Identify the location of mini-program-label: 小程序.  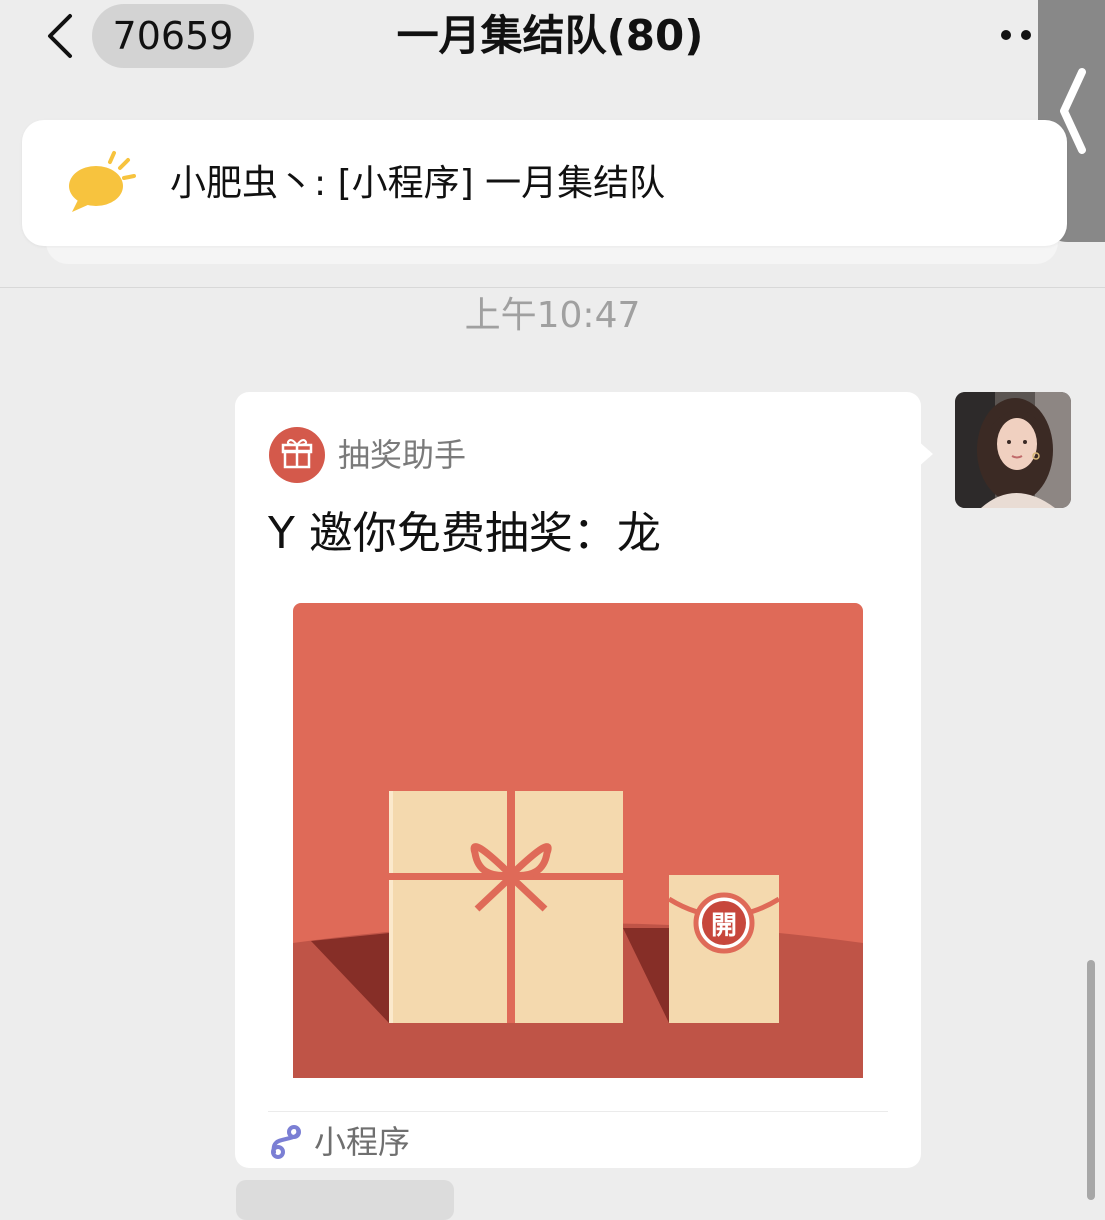
(362, 1142).